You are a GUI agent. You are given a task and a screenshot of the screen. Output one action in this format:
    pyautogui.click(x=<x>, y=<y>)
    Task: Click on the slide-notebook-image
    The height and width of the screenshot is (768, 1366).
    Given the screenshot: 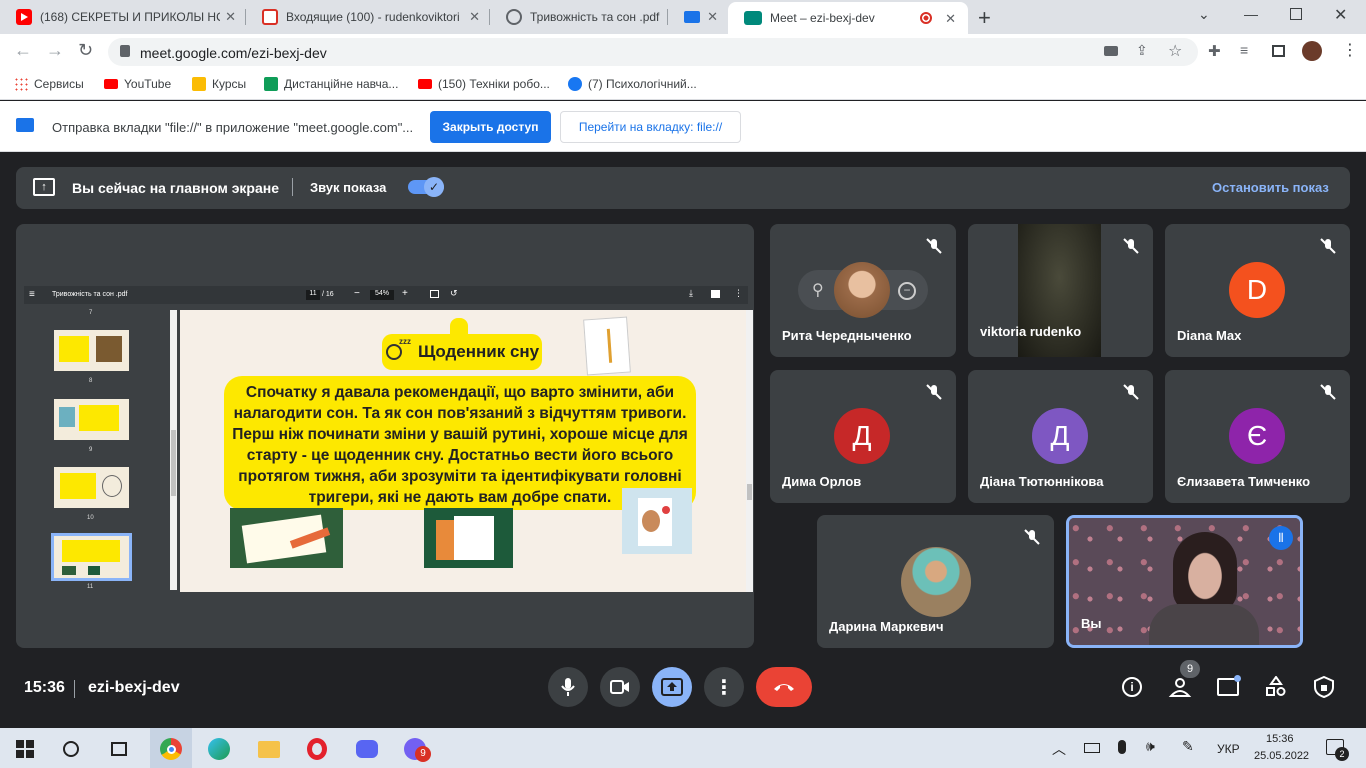 What is the action you would take?
    pyautogui.click(x=607, y=346)
    